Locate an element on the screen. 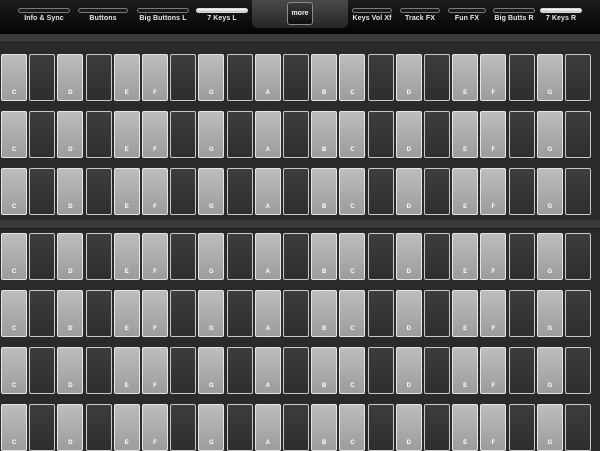  tab-keys-vol-xf: Keys Vol Xf is located at coordinates (372, 14).